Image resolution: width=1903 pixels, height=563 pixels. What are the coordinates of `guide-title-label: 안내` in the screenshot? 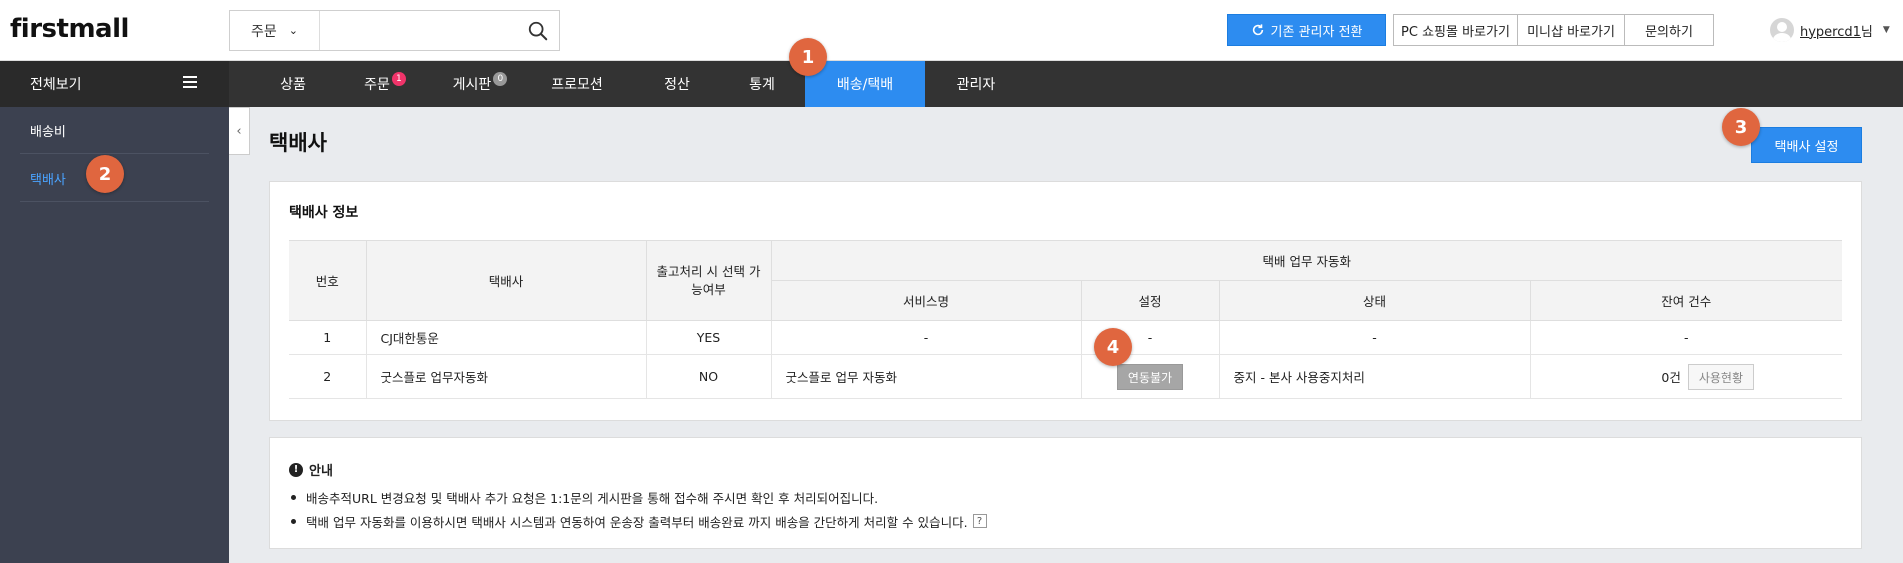 It's located at (321, 471).